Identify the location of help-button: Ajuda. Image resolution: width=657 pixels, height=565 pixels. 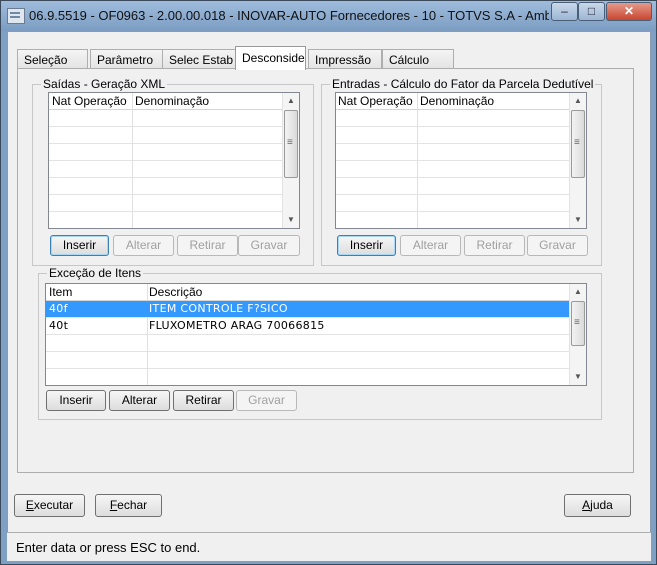
(597, 505).